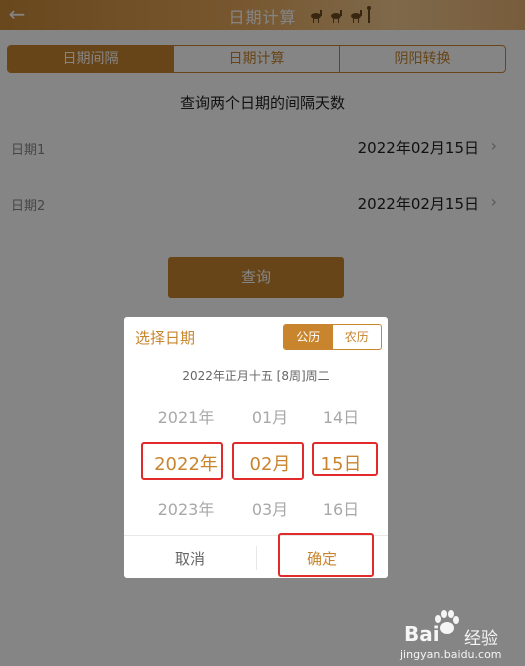 The width and height of the screenshot is (525, 666). Describe the element at coordinates (186, 416) in the screenshot. I see `year-option: 2021年` at that location.